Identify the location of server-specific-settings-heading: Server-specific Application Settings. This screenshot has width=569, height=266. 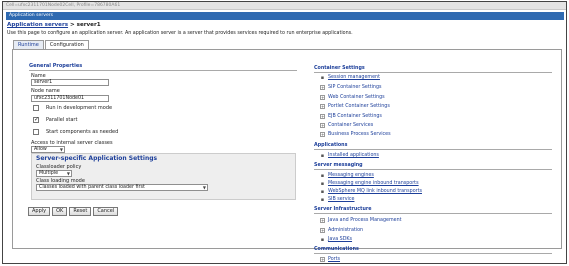
(97, 158).